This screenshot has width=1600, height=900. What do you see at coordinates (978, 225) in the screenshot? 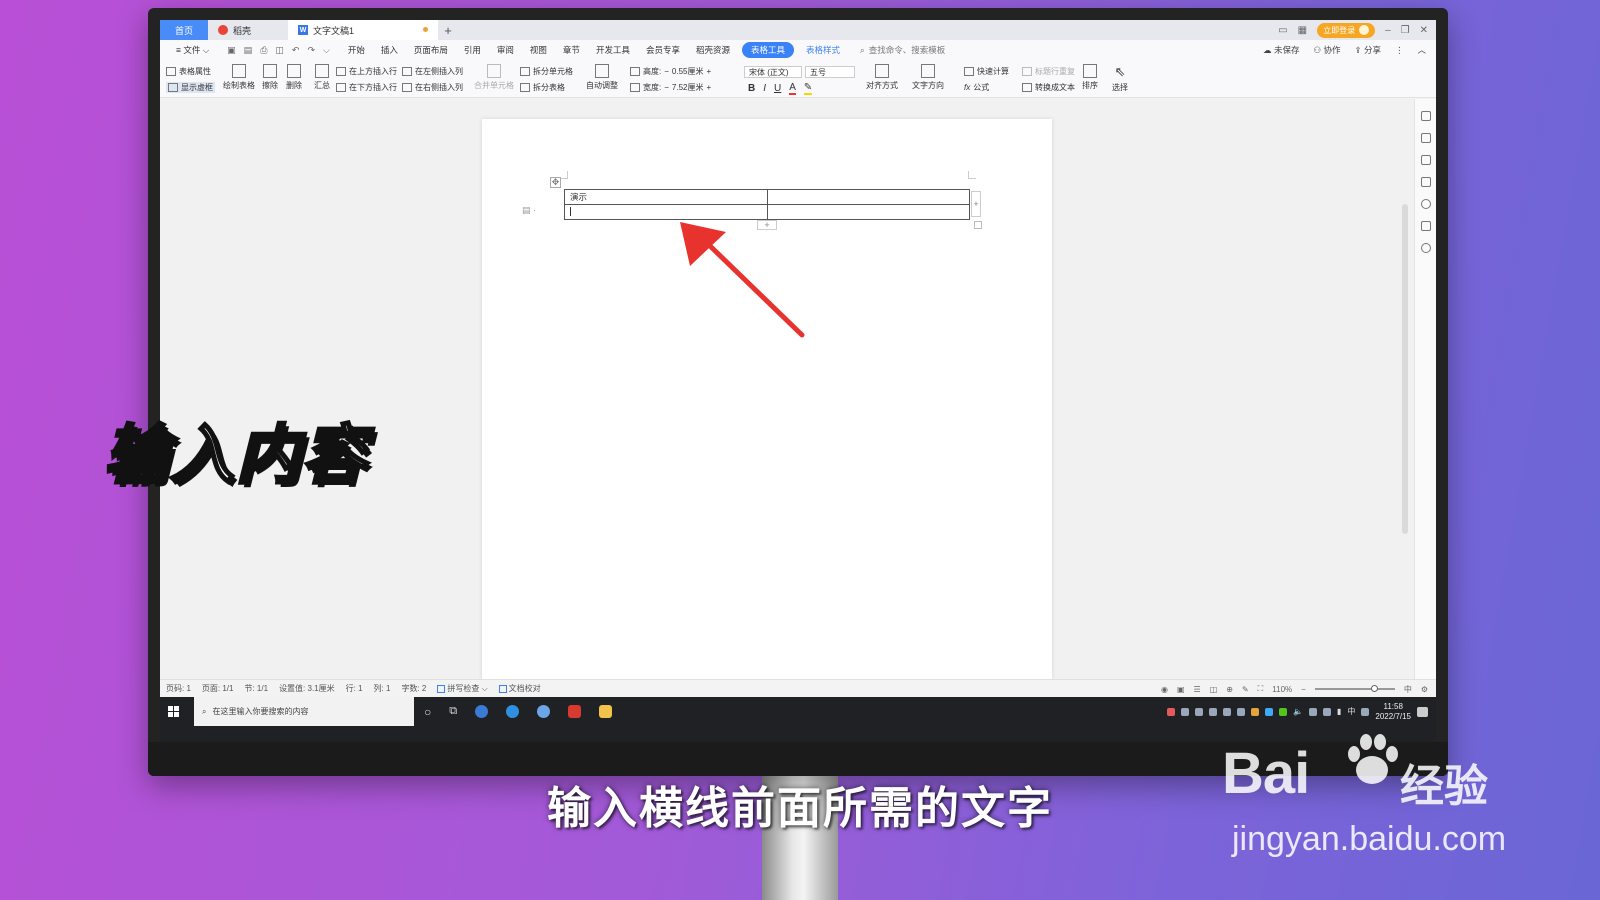
I see `table-resize-handle` at bounding box center [978, 225].